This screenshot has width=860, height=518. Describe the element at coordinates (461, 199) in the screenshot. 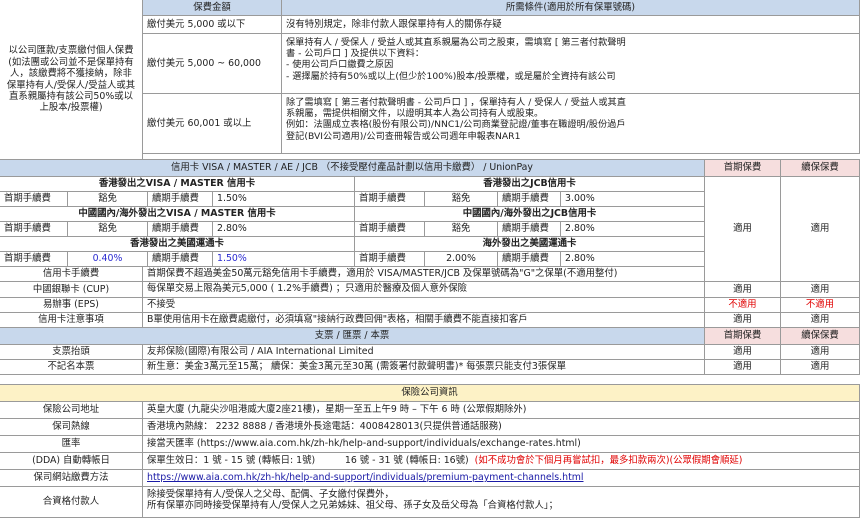

I see `hk-jcb-first-fee-value: 豁免` at that location.